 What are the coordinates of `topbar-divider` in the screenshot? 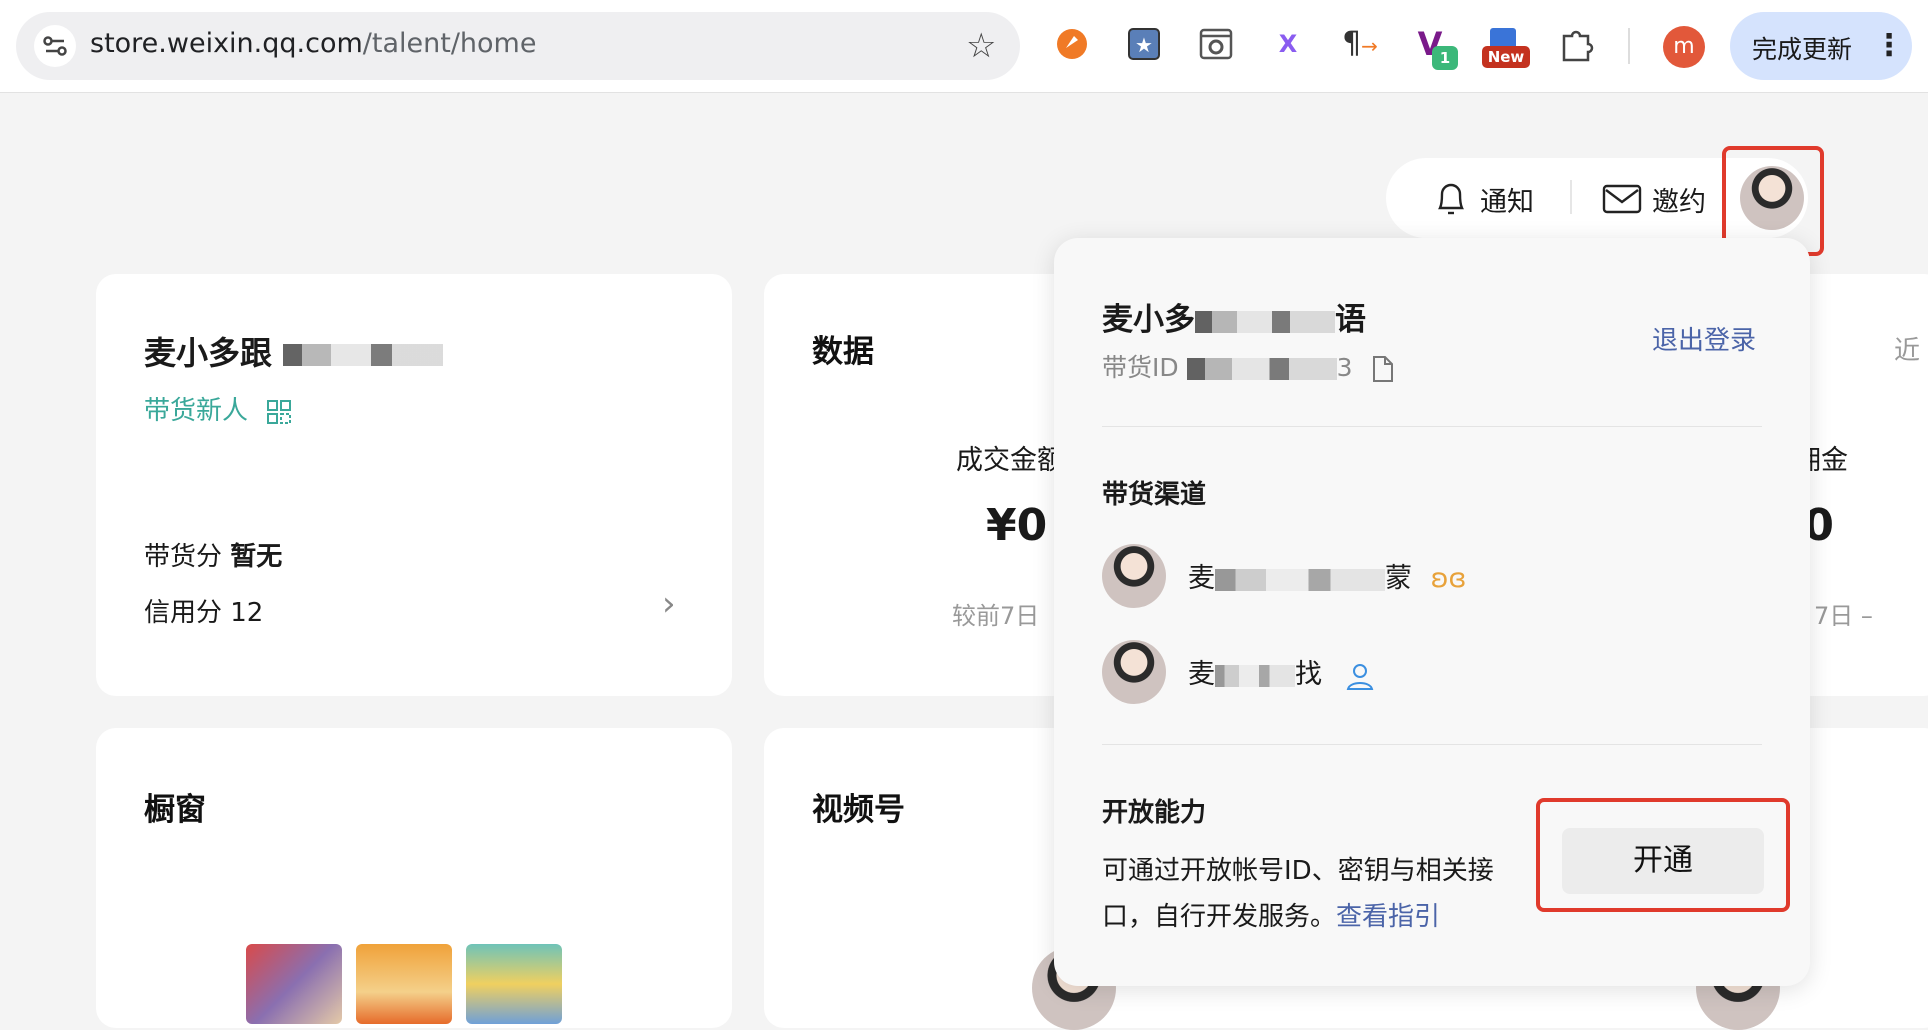 It's located at (1571, 197).